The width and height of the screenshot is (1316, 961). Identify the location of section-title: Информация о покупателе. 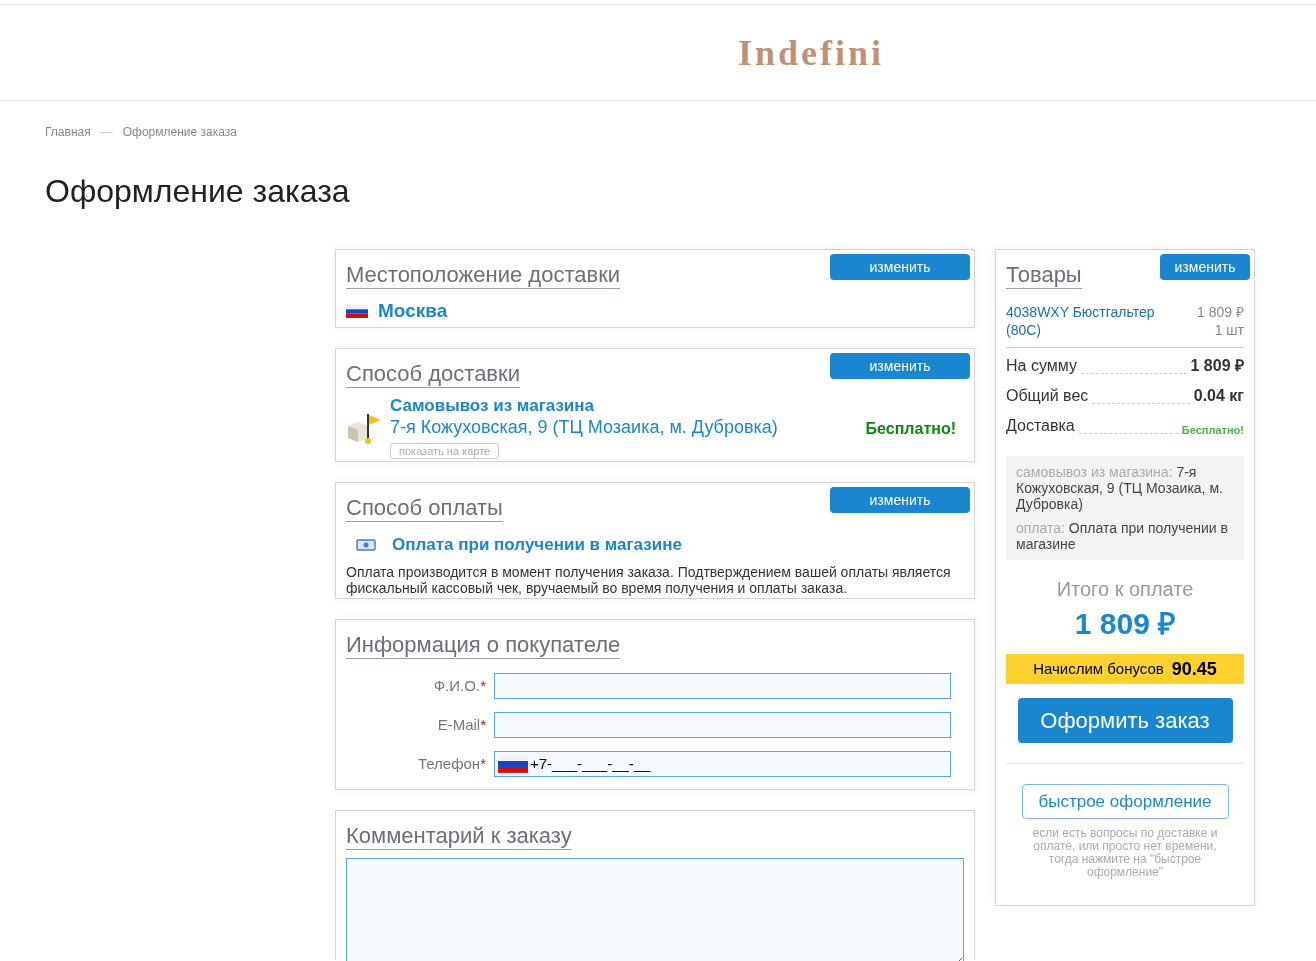
(483, 645).